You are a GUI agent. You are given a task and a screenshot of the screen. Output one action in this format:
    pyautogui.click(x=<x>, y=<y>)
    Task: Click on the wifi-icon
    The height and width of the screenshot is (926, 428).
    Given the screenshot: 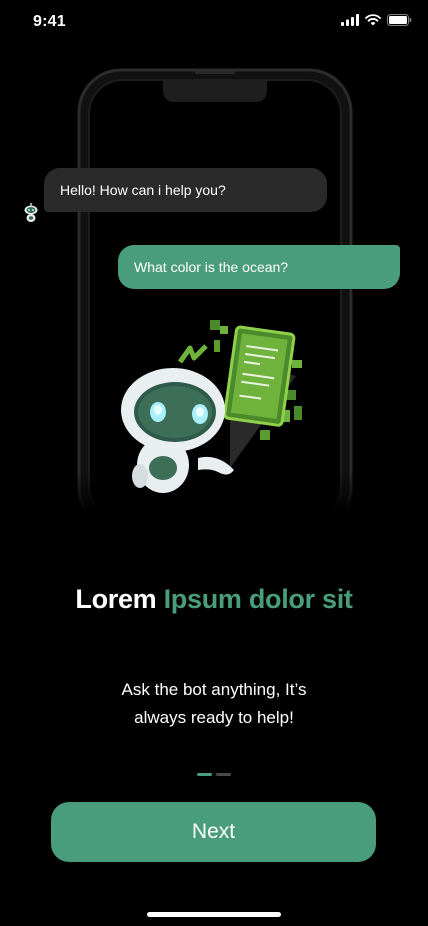 What is the action you would take?
    pyautogui.click(x=373, y=20)
    